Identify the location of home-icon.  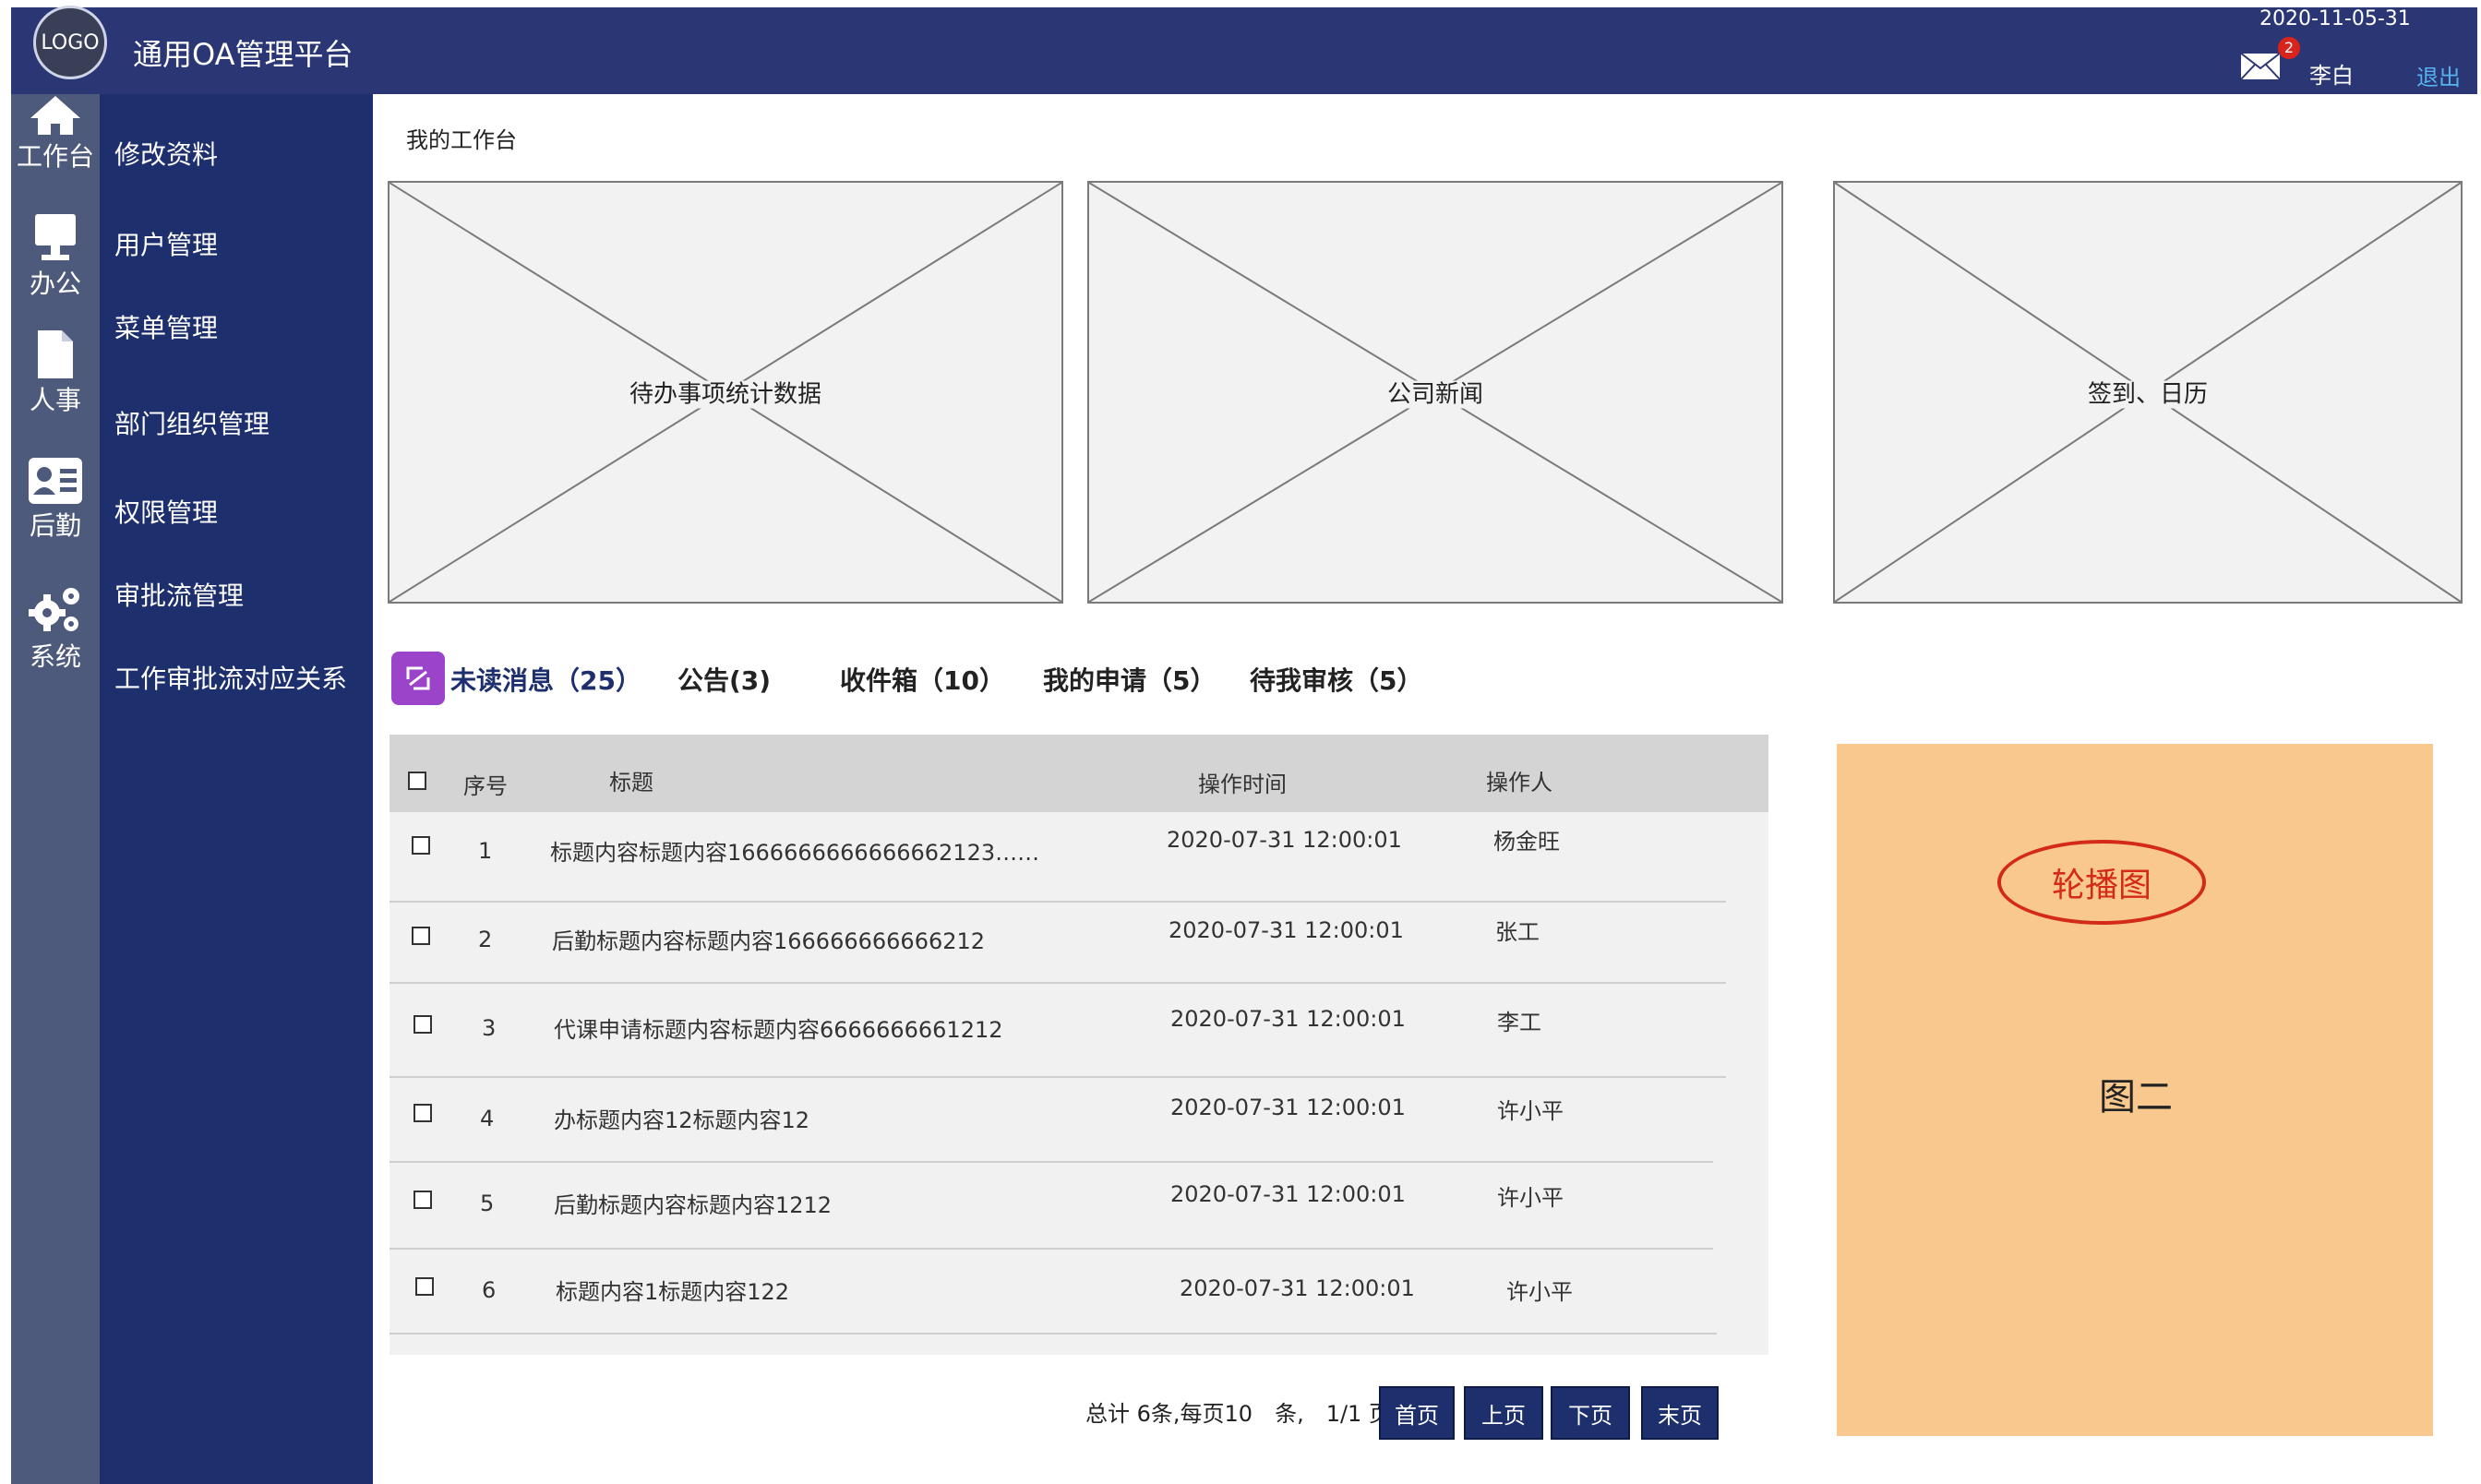
(55, 115).